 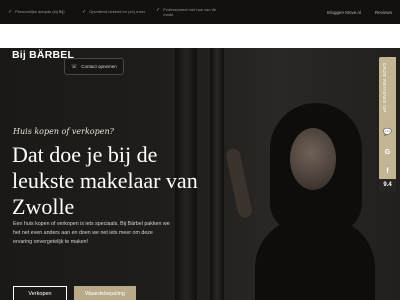 What do you see at coordinates (200, 36) in the screenshot?
I see `nav-bar` at bounding box center [200, 36].